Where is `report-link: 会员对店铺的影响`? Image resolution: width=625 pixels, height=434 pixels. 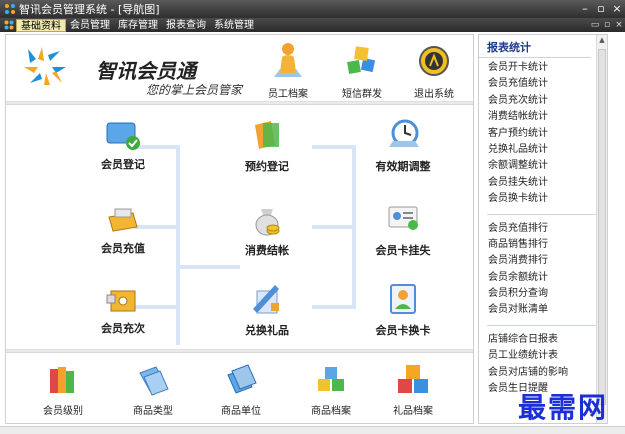 report-link: 会员对店铺的影响 is located at coordinates (547, 373).